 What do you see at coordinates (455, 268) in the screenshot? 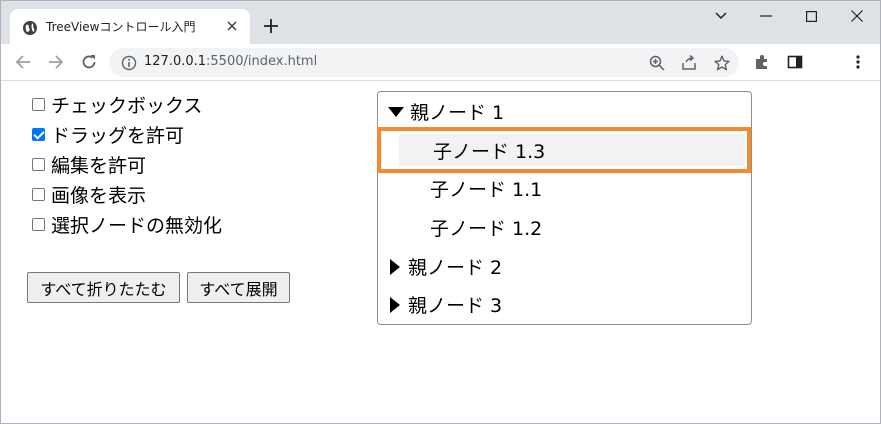
I see `node-label: 親ノード 2` at bounding box center [455, 268].